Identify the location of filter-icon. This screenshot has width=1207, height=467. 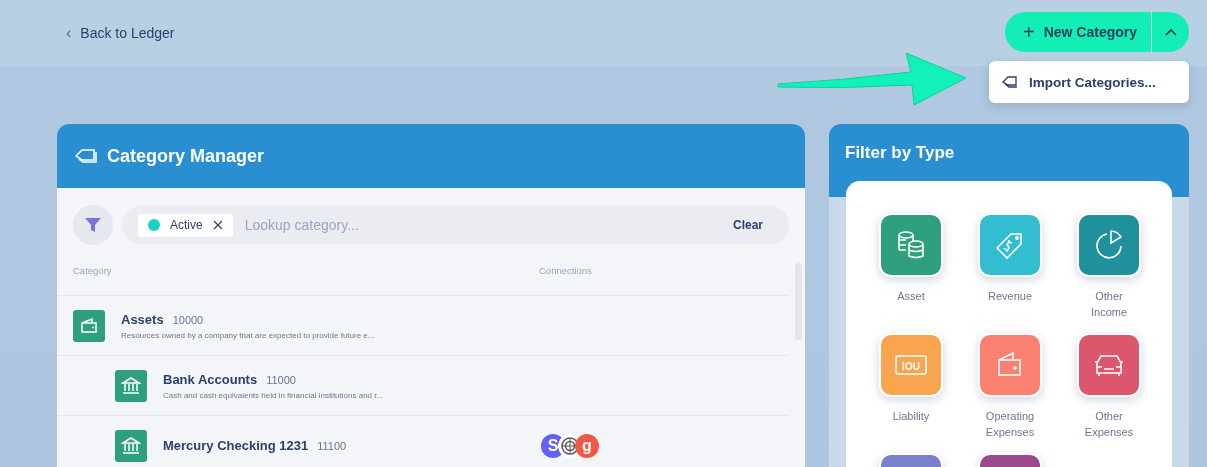
(93, 225).